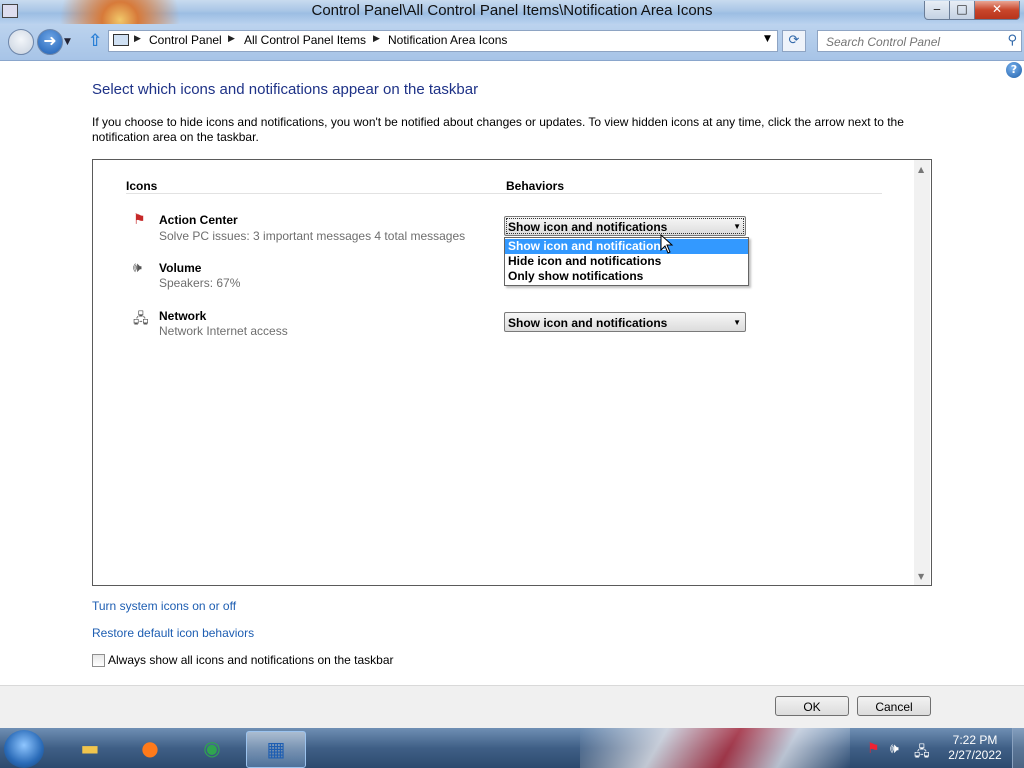 Image resolution: width=1024 pixels, height=768 pixels. Describe the element at coordinates (962, 10) in the screenshot. I see `maximize-button: □` at that location.